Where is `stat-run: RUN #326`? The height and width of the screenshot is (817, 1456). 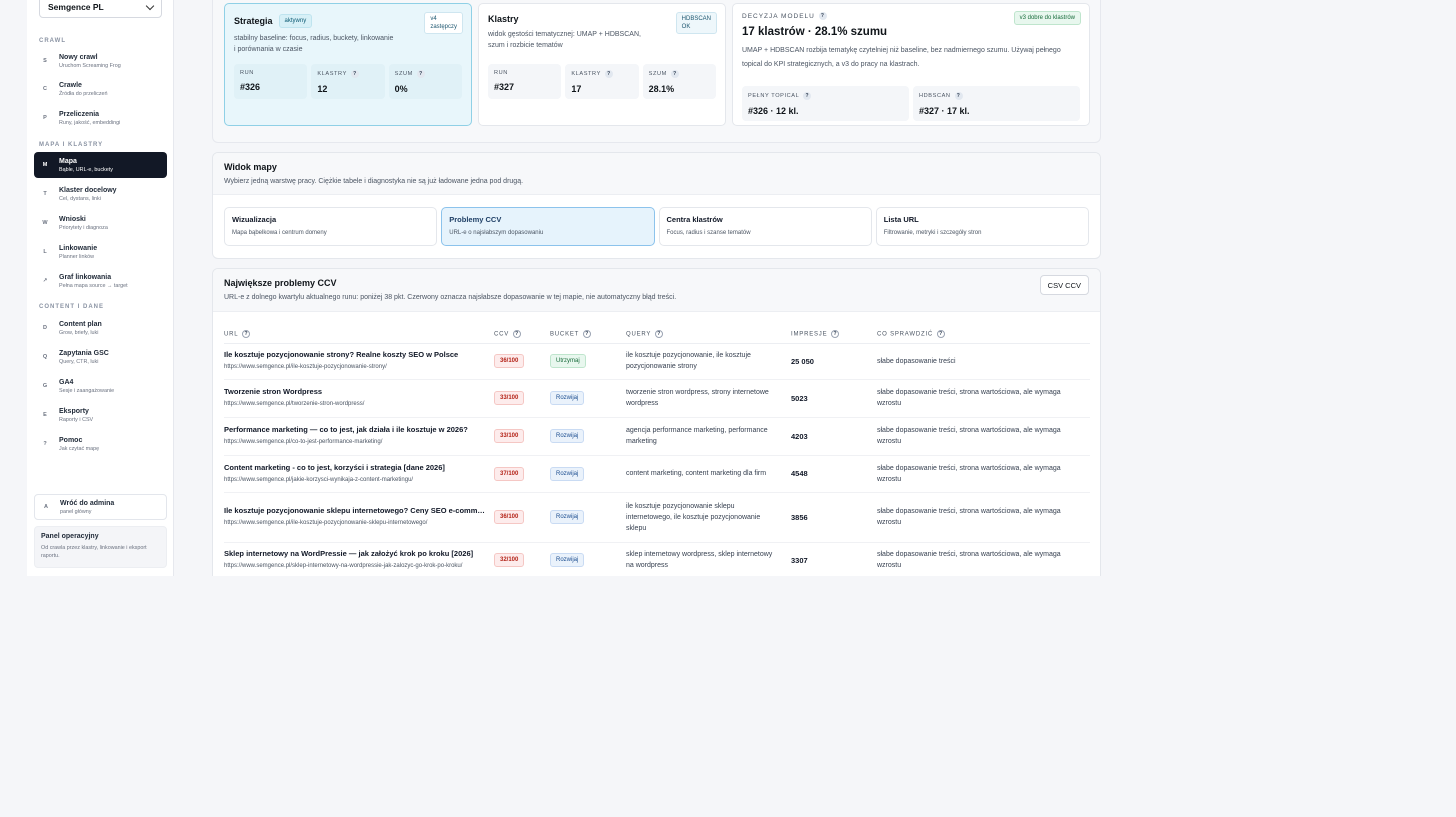
stat-run: RUN #326 is located at coordinates (271, 81).